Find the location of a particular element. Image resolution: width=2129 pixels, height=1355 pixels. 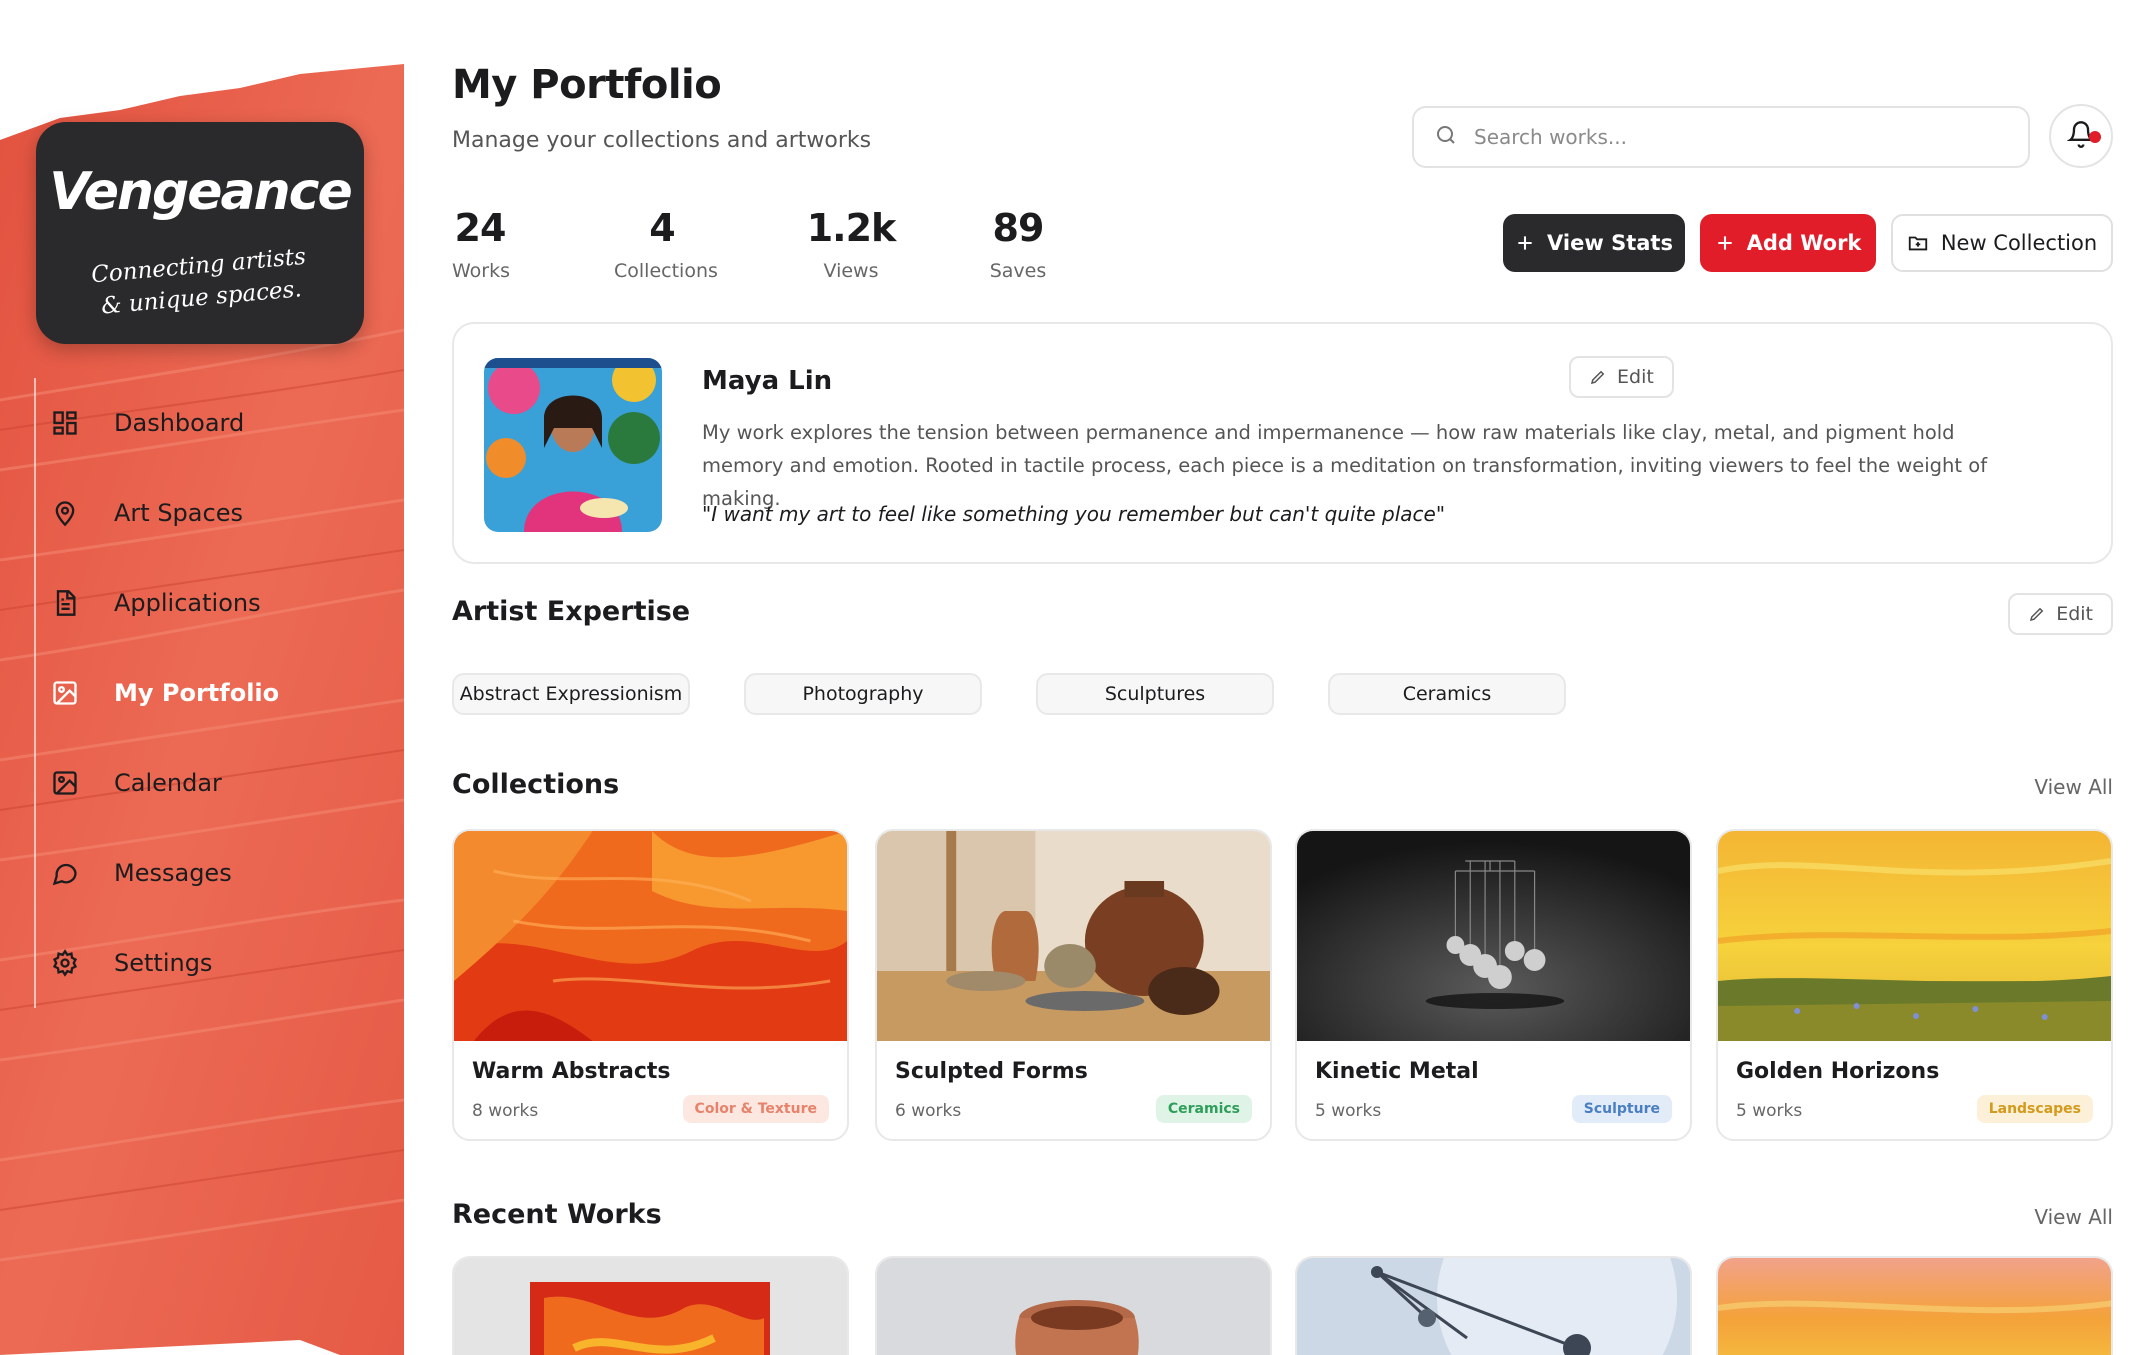

stat-collections: 4 Collections is located at coordinates (666, 244).